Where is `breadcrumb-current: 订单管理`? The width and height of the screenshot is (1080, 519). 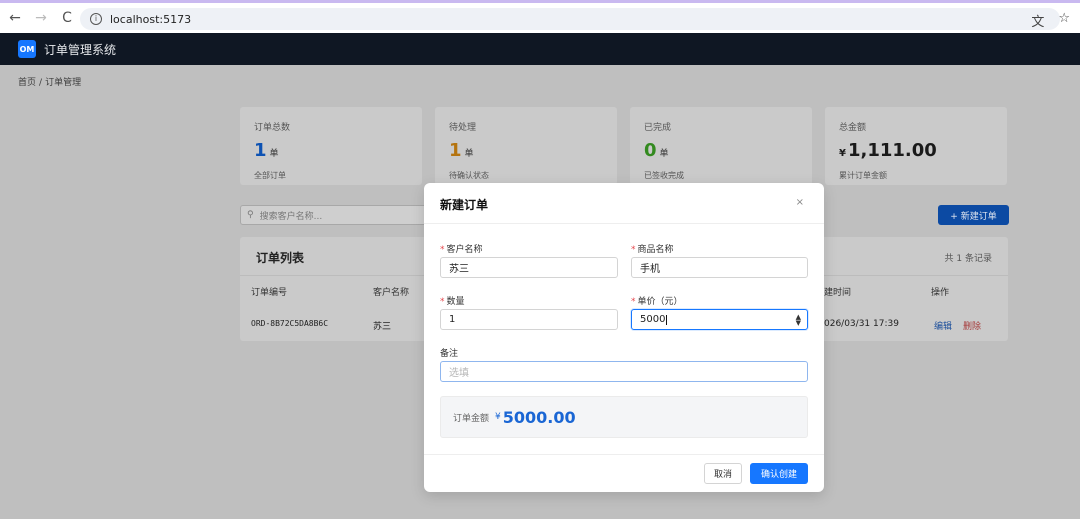 breadcrumb-current: 订单管理 is located at coordinates (63, 83).